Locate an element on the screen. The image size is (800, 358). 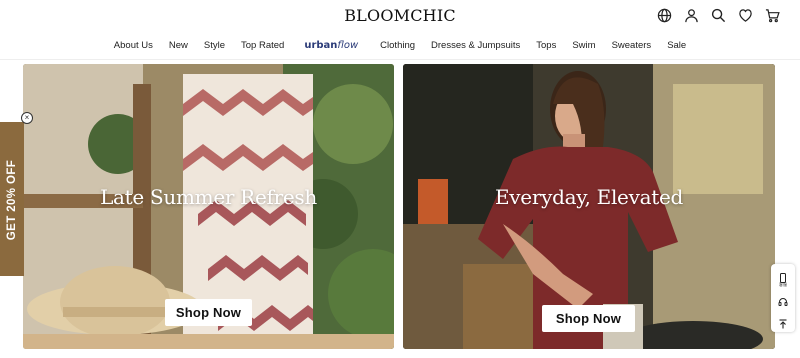
hero-title: Everyday, Elevated is located at coordinates (588, 197).